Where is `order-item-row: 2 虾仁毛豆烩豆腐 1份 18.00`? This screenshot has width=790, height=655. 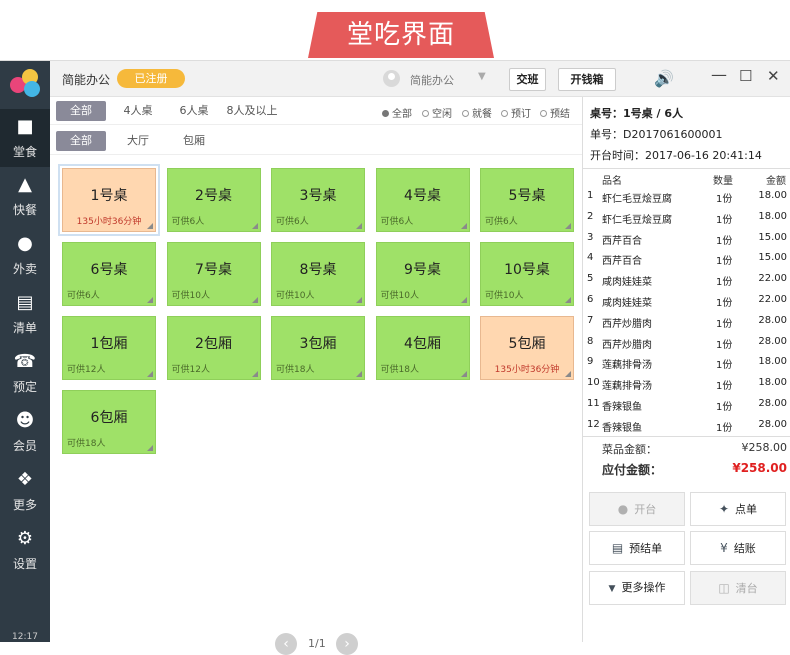 order-item-row: 2 虾仁毛豆烩豆腐 1份 18.00 is located at coordinates (686, 217).